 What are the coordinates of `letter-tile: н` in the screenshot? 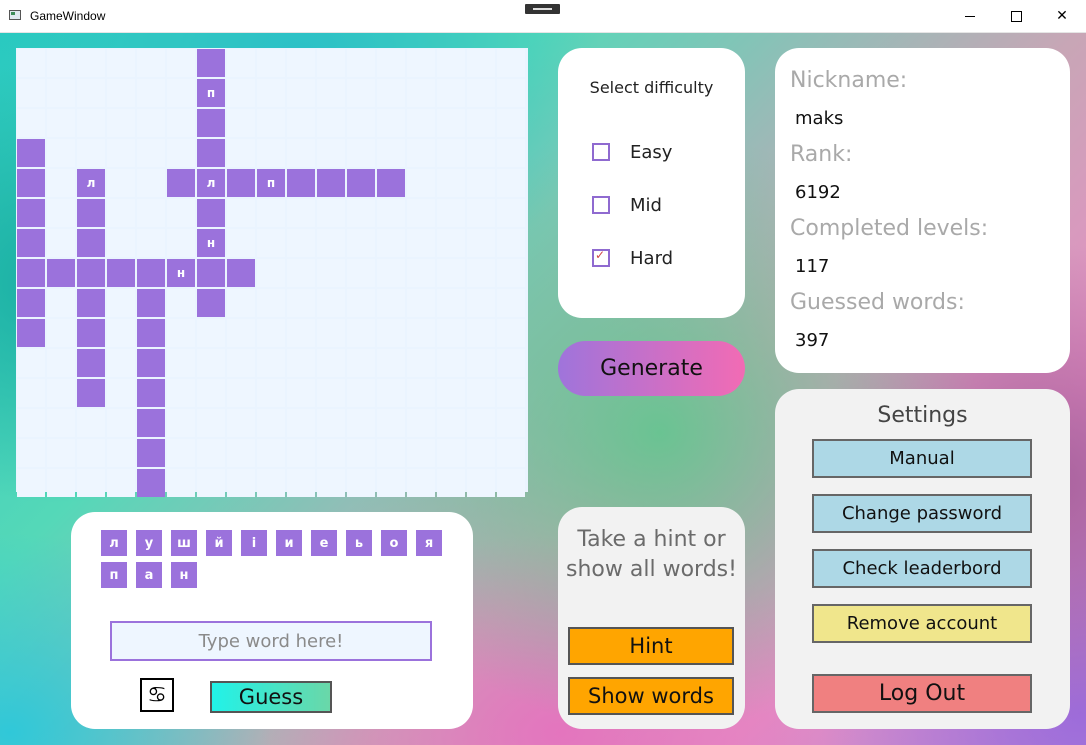 It's located at (184, 575).